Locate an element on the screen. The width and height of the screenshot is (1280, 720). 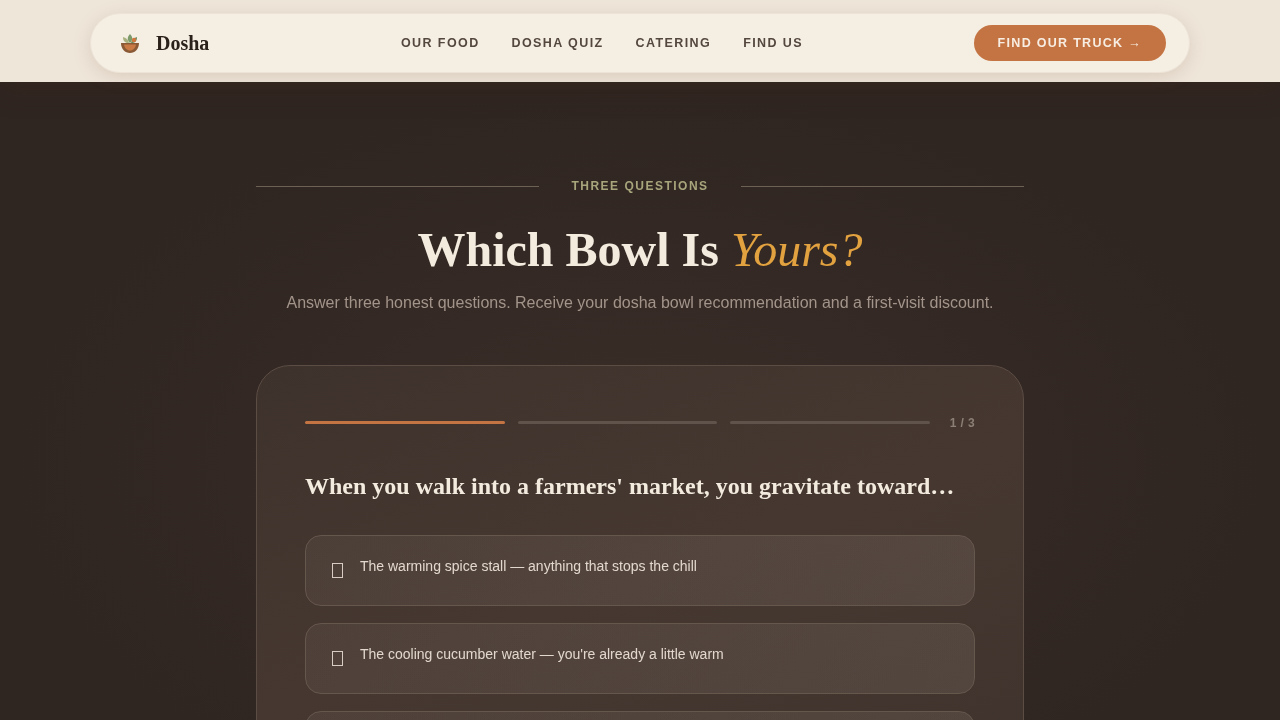
bowl-icon is located at coordinates (130, 43).